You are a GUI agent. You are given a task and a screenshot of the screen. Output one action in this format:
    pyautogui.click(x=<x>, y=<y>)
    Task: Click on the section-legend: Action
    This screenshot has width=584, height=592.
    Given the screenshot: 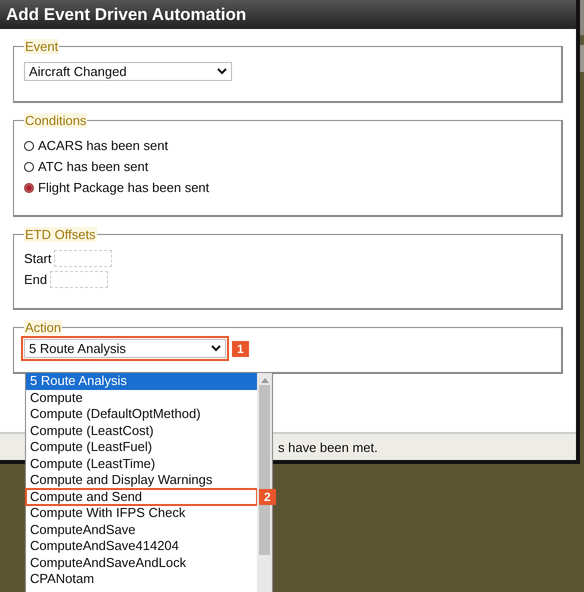 What is the action you would take?
    pyautogui.click(x=43, y=327)
    